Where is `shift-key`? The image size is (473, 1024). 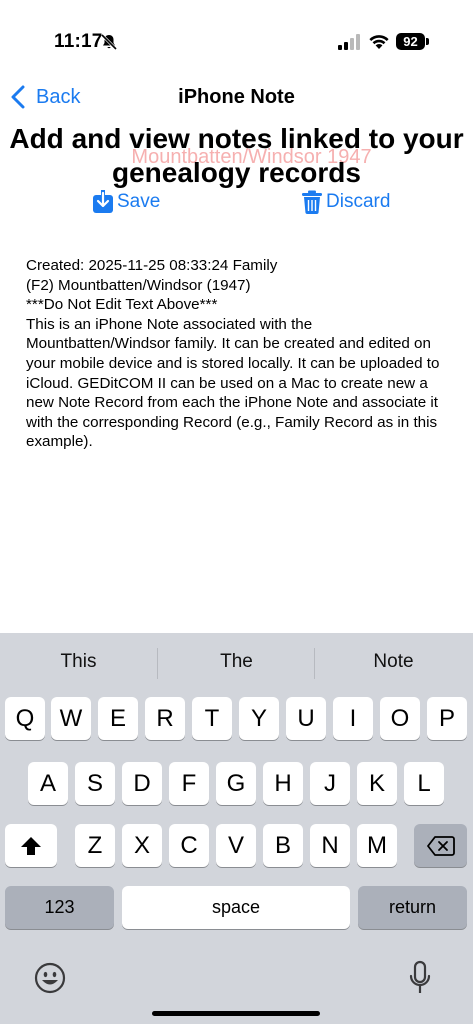
shift-key is located at coordinates (31, 845).